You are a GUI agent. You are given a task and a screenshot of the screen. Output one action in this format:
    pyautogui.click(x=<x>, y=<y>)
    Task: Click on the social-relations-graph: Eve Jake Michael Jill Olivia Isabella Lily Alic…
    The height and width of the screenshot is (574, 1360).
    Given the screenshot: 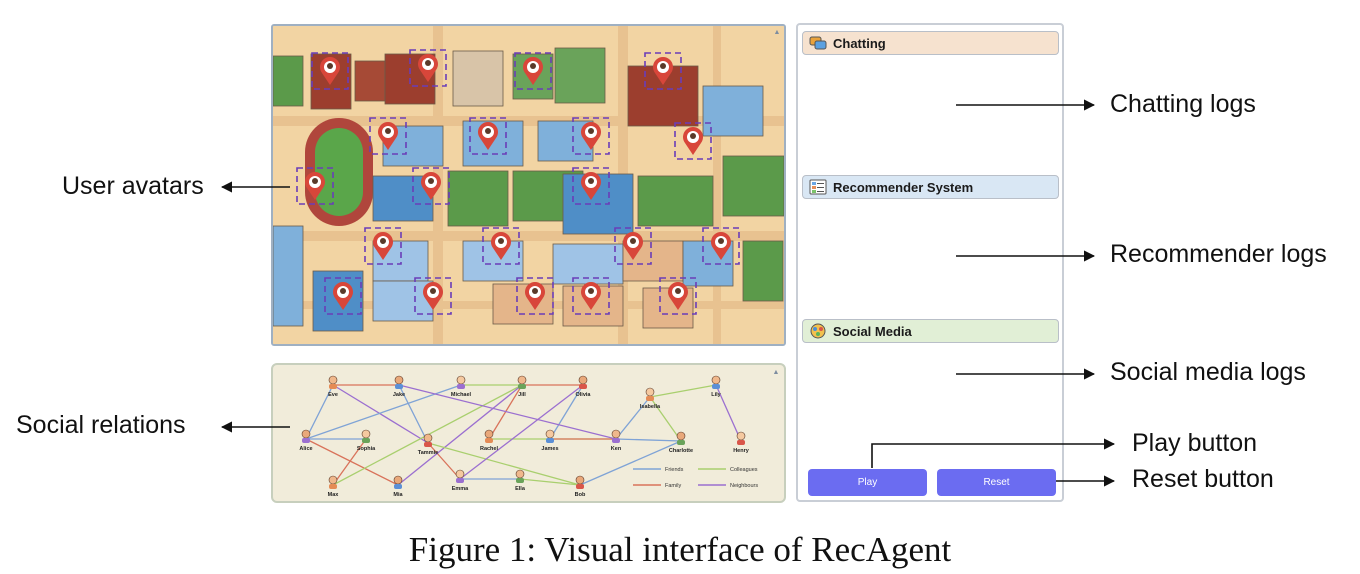 What is the action you would take?
    pyautogui.click(x=528, y=433)
    